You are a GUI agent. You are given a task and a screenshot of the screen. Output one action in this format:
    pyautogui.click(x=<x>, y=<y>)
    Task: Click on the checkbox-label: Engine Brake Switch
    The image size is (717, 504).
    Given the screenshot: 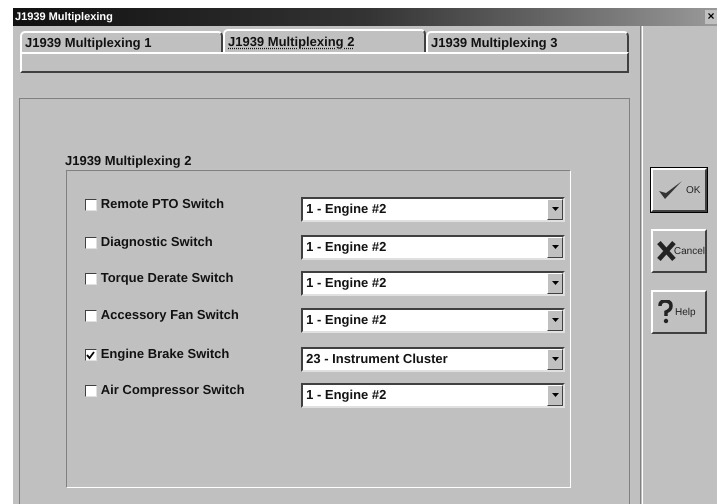 What is the action you would take?
    pyautogui.click(x=165, y=354)
    